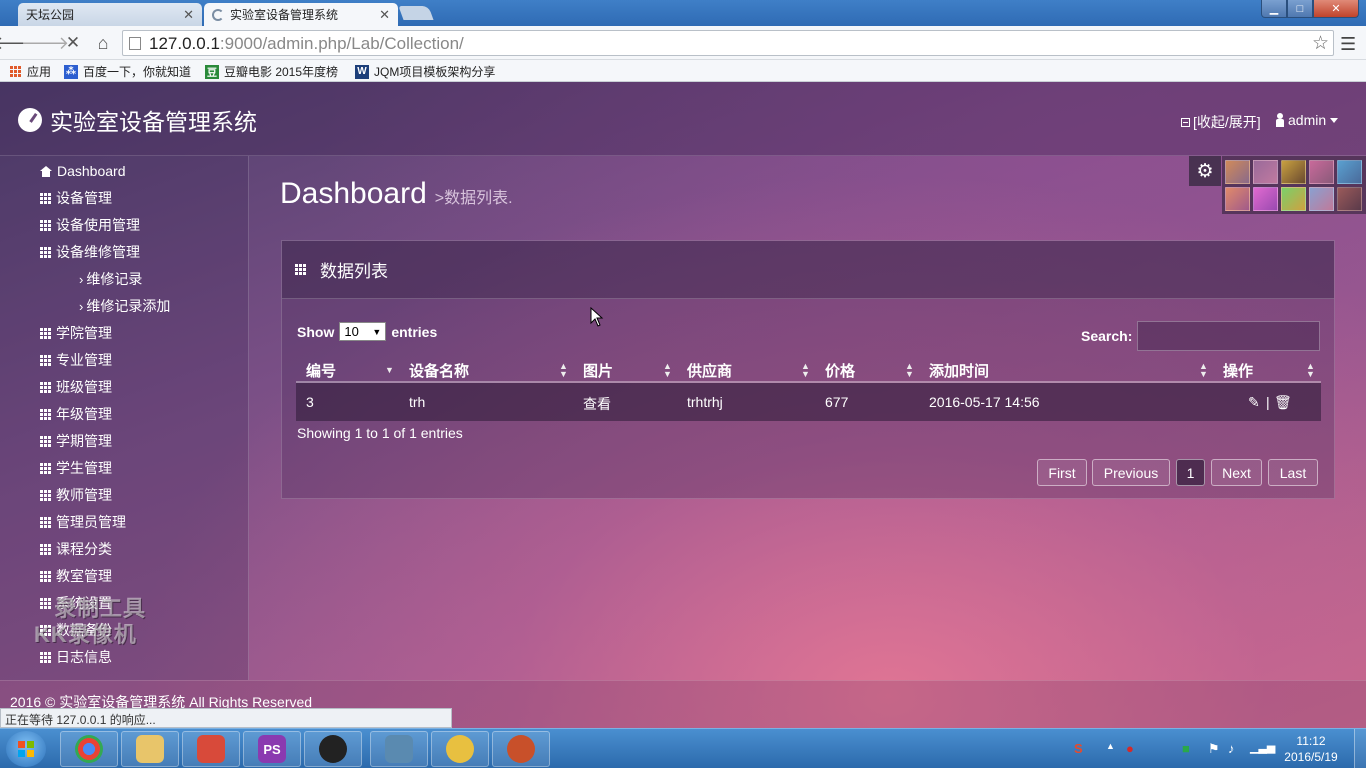 Image resolution: width=1366 pixels, height=768 pixels. I want to click on bookmark-jqm: W JQM项目模板架构分享, so click(425, 71).